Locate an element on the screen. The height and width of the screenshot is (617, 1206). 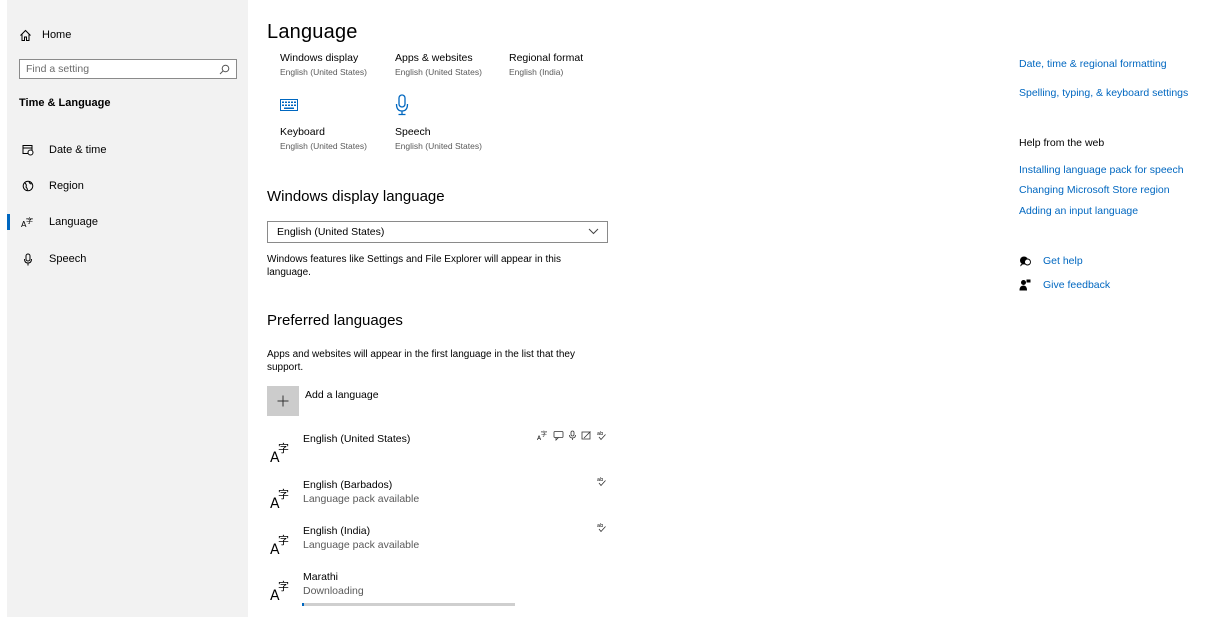
home-label: Home is located at coordinates (57, 35).